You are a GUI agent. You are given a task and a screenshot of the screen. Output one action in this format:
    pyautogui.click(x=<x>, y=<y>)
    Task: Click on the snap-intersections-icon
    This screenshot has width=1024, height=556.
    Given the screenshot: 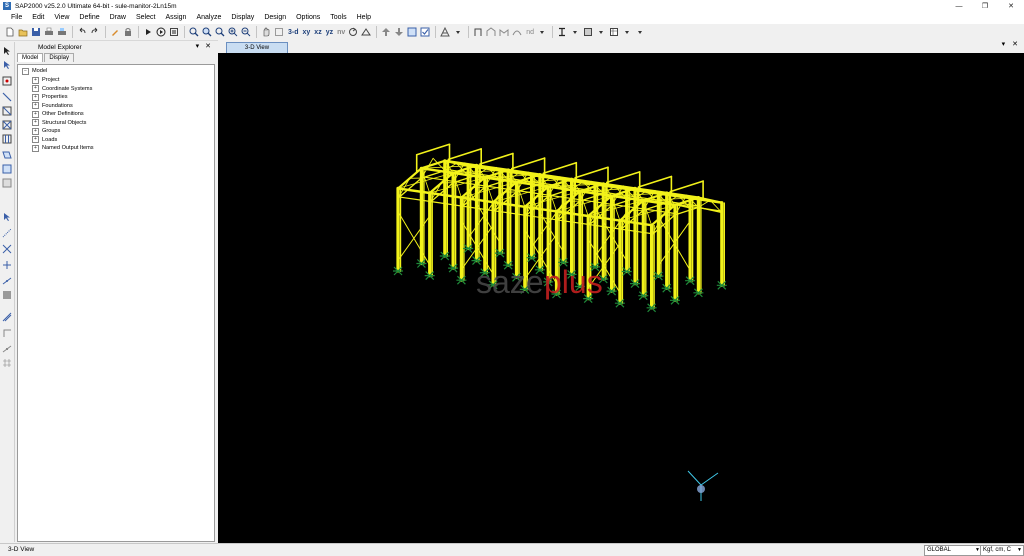 What is the action you would take?
    pyautogui.click(x=7, y=317)
    